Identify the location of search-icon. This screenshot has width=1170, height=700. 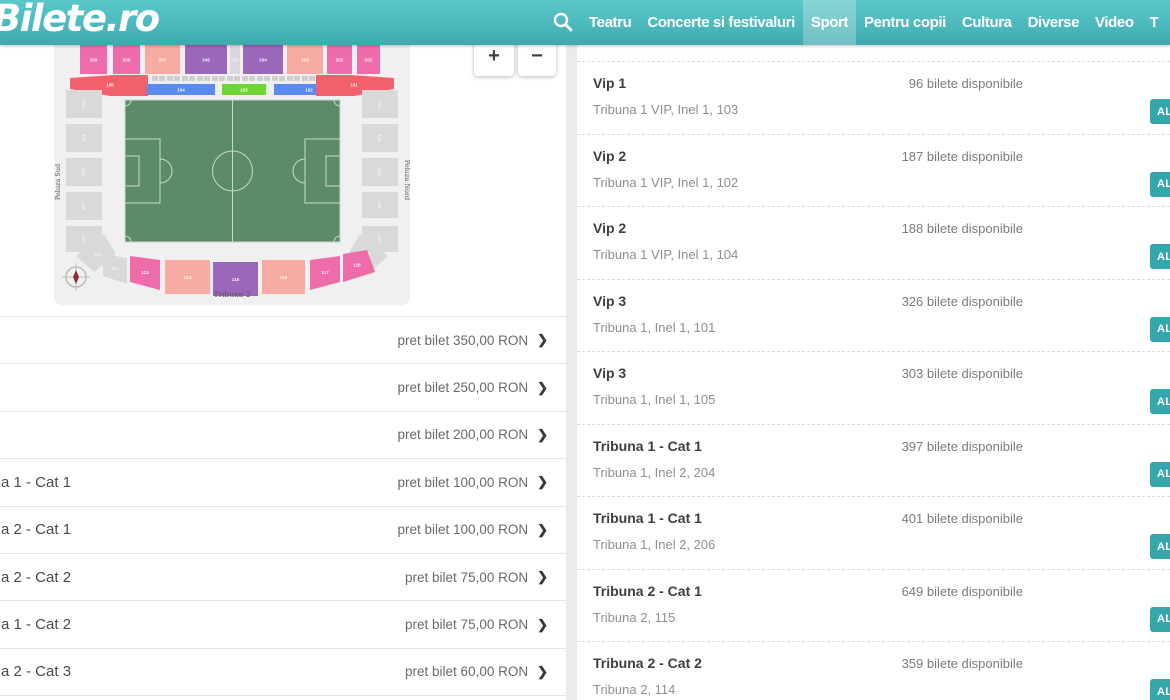
(563, 22).